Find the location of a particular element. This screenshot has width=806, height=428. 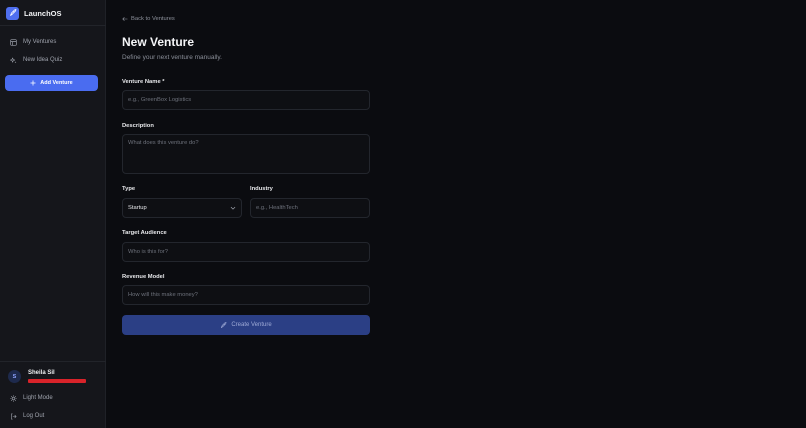

description-placeholder: What does this venture do? is located at coordinates (163, 143).